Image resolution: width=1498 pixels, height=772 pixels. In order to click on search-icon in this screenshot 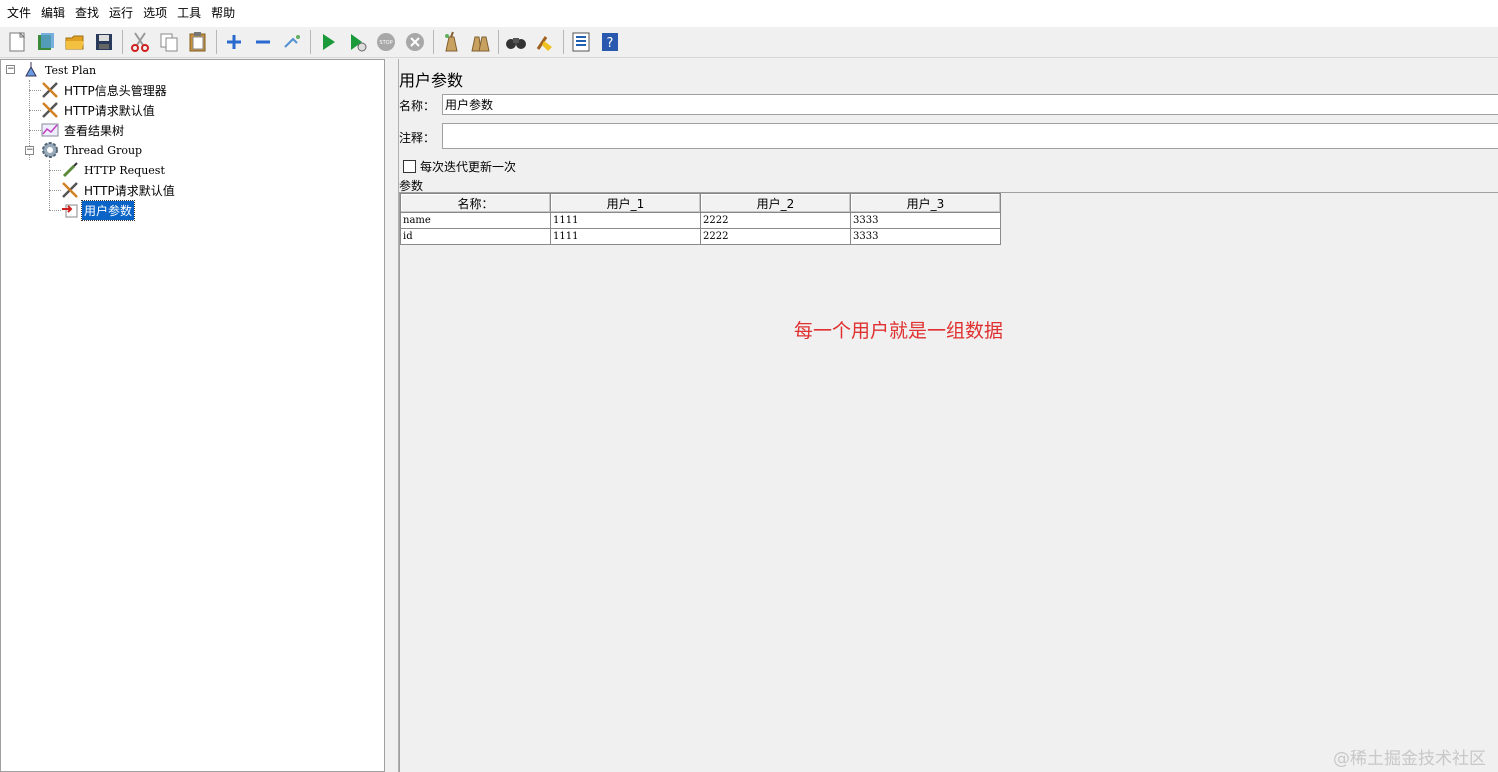, I will do `click(516, 42)`.